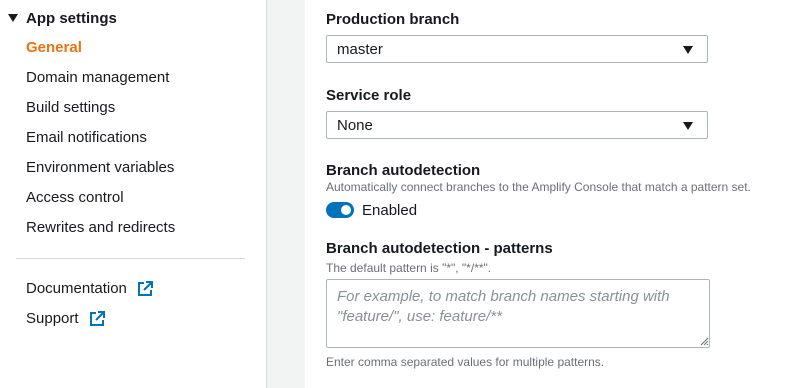 The width and height of the screenshot is (795, 388). Describe the element at coordinates (517, 125) in the screenshot. I see `service-role-select: None` at that location.